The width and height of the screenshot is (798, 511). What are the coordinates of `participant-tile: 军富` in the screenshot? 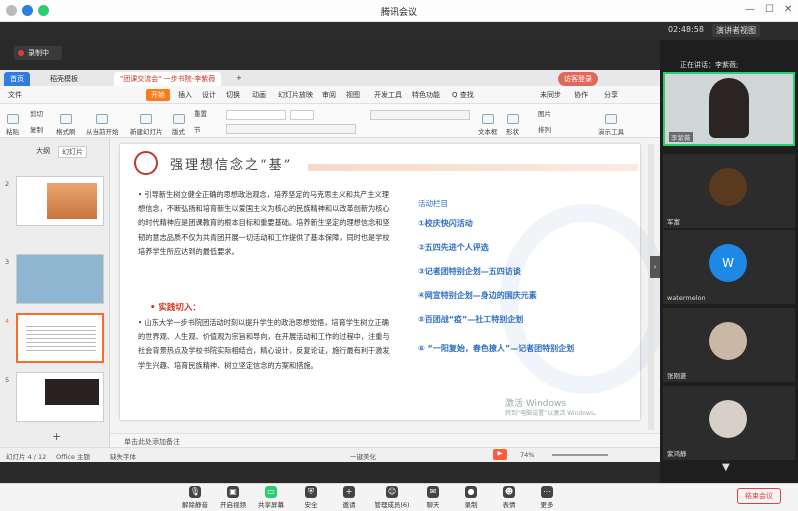 It's located at (729, 191).